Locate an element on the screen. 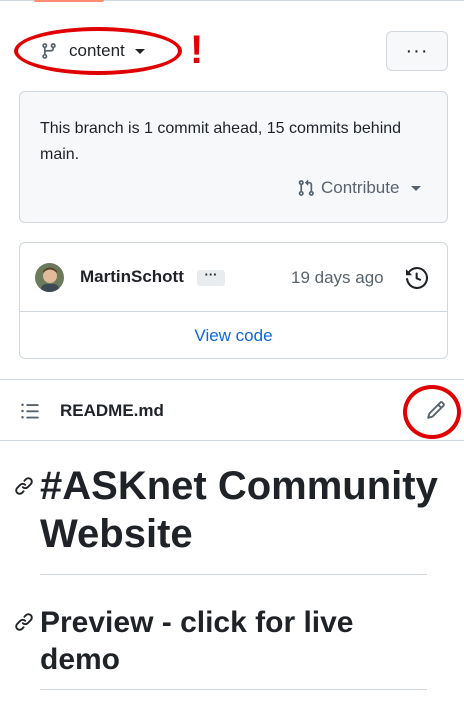 Image resolution: width=464 pixels, height=704 pixels. branch-name: content is located at coordinates (97, 50).